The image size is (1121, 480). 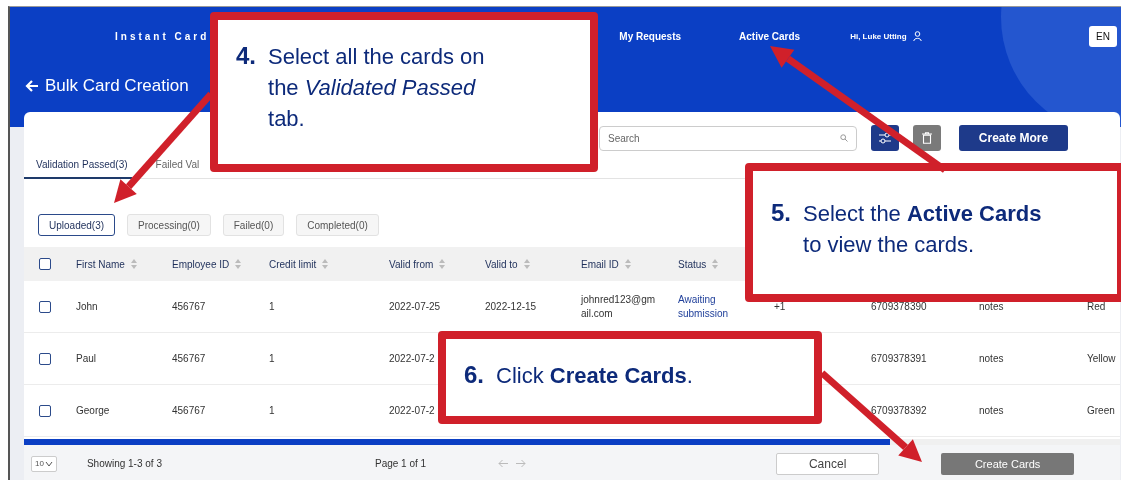 I want to click on column-header: Credit limit, so click(x=293, y=264).